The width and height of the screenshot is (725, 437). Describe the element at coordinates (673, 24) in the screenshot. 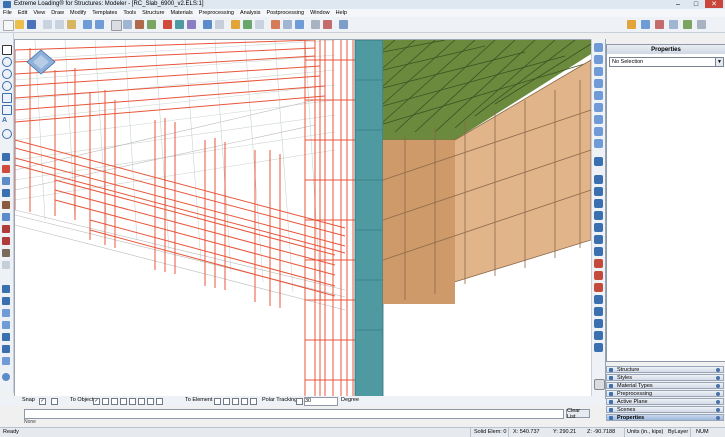

I see `tool-icon-d` at that location.